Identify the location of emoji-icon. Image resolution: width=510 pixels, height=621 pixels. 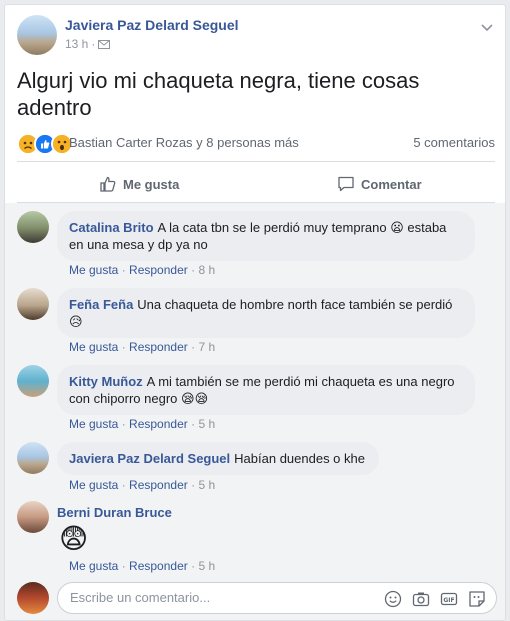
(393, 598).